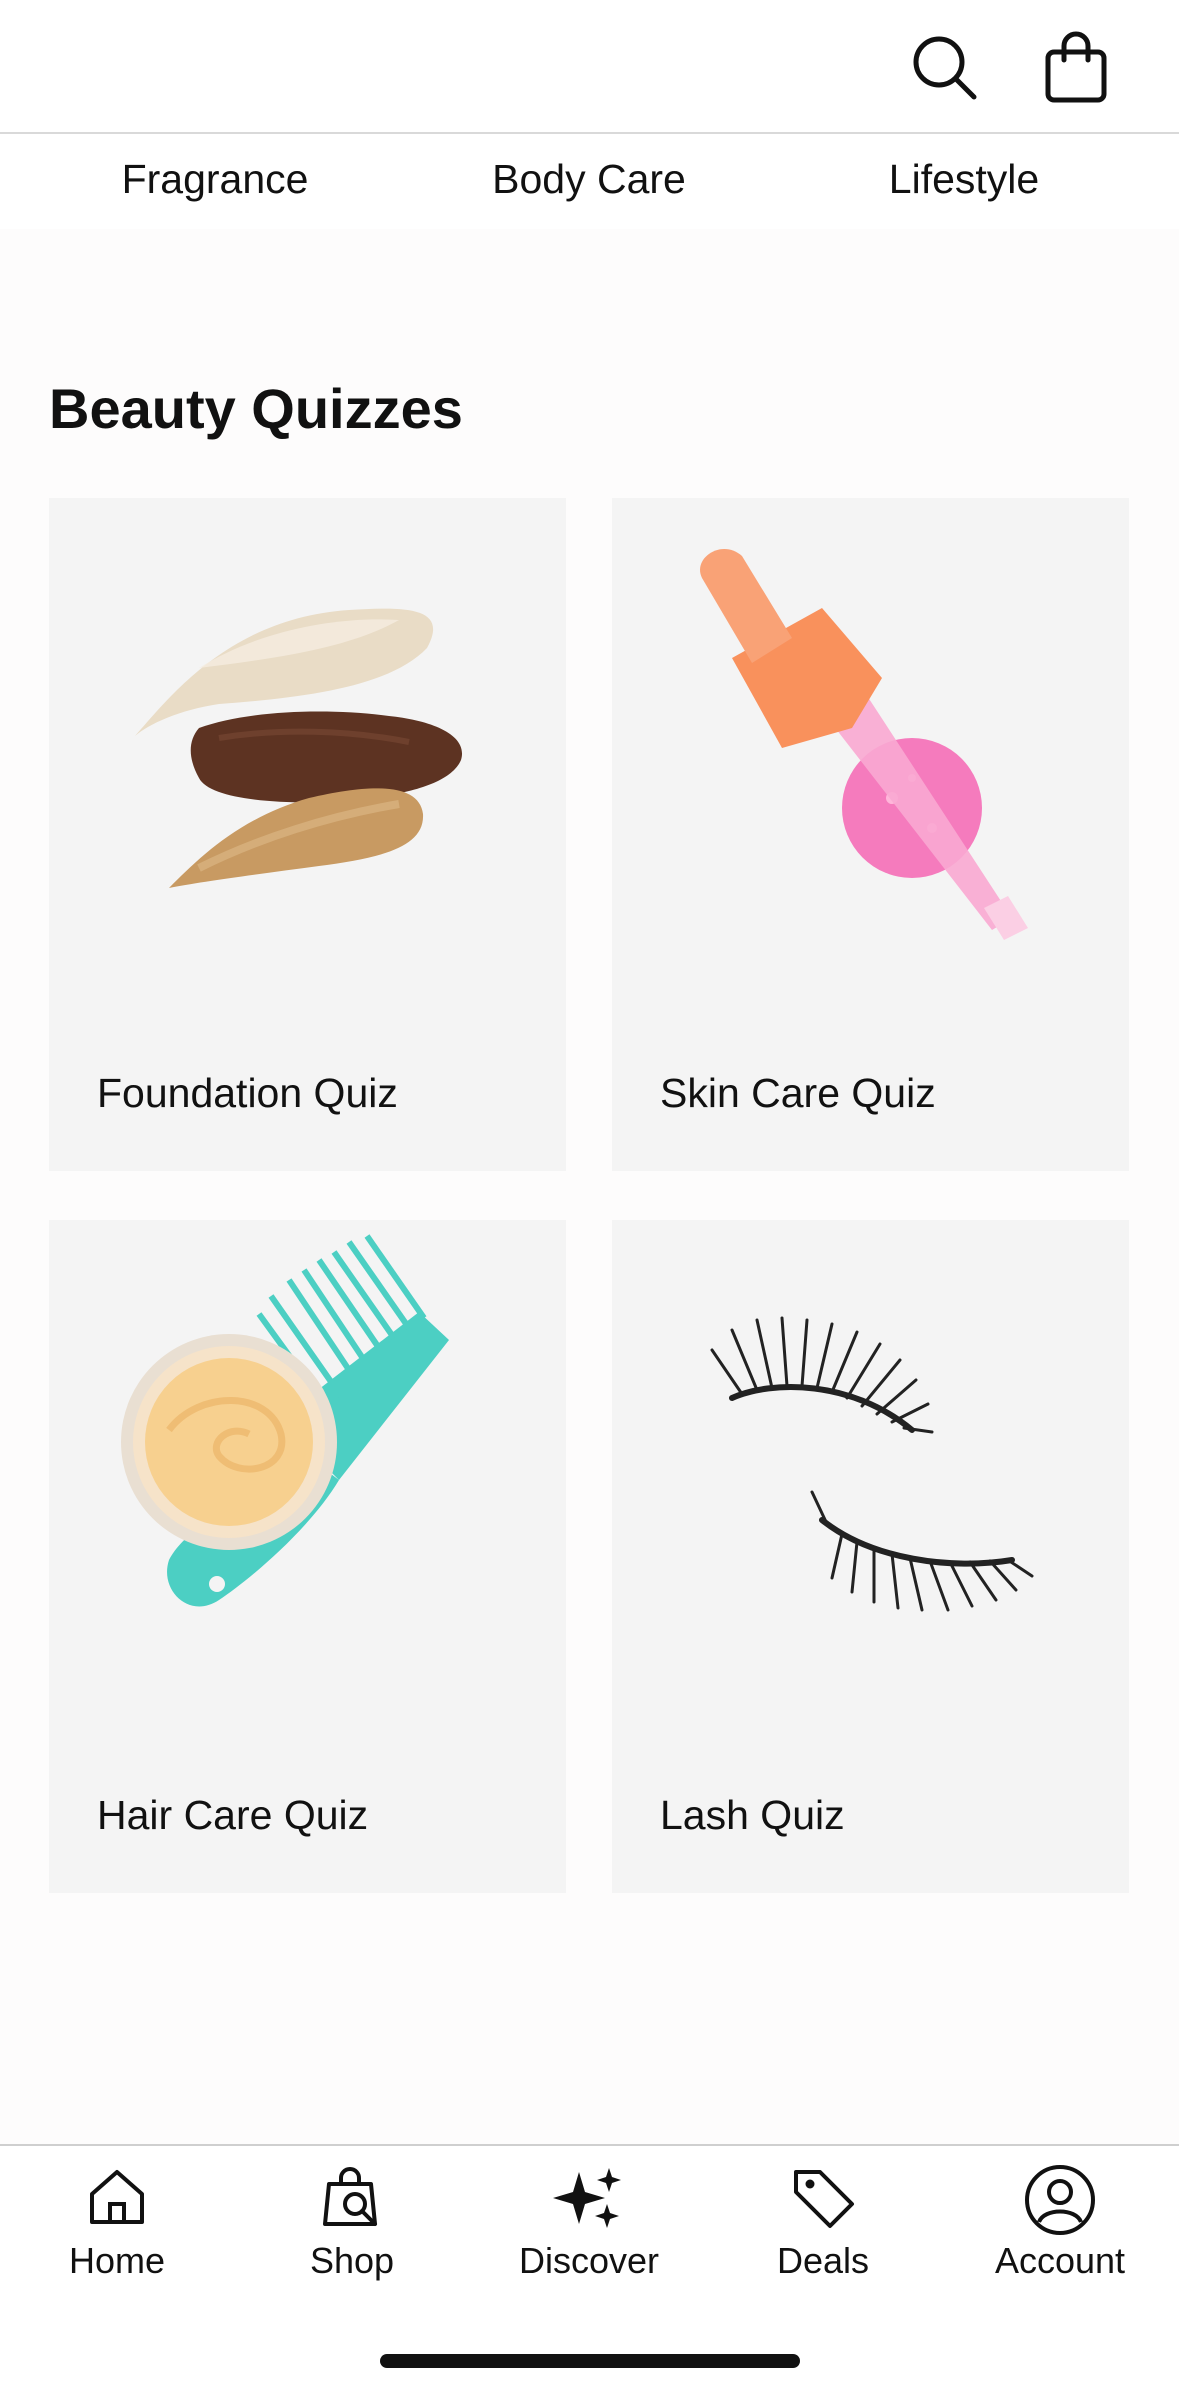  I want to click on quiz-card-lash: Lash Quiz, so click(870, 1556).